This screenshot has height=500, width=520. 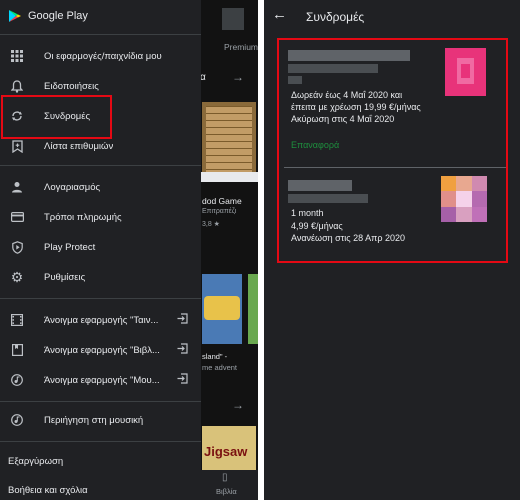 What do you see at coordinates (94, 420) in the screenshot?
I see `drawer-item-label: Περιήγηση στη μουσική` at bounding box center [94, 420].